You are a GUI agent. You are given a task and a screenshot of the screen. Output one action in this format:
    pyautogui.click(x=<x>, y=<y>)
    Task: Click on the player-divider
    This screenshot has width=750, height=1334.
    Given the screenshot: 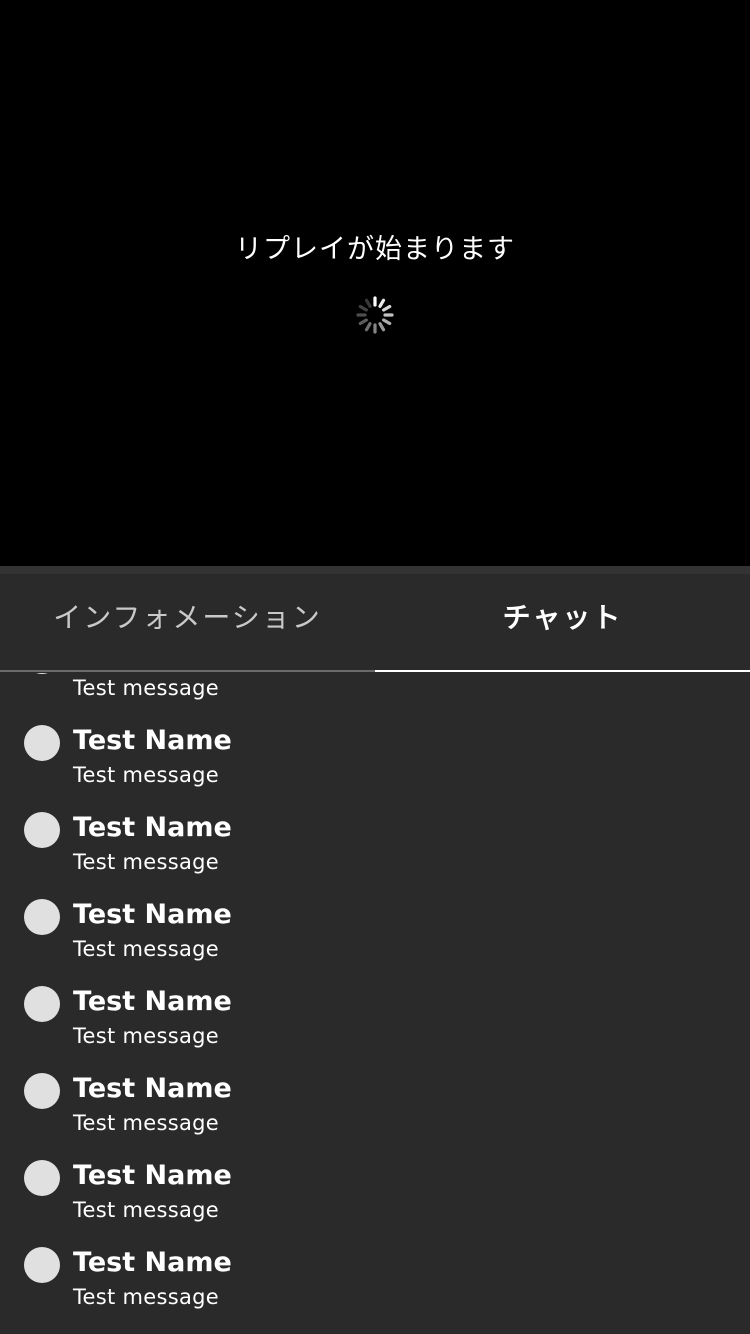 What is the action you would take?
    pyautogui.click(x=375, y=570)
    